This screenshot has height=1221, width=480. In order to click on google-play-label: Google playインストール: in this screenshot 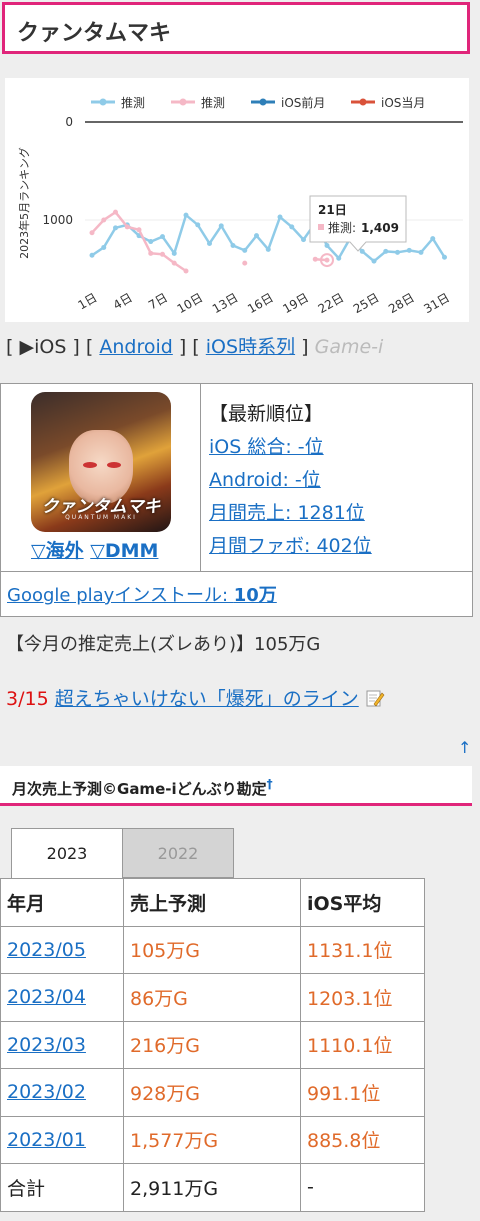, I will do `click(120, 595)`.